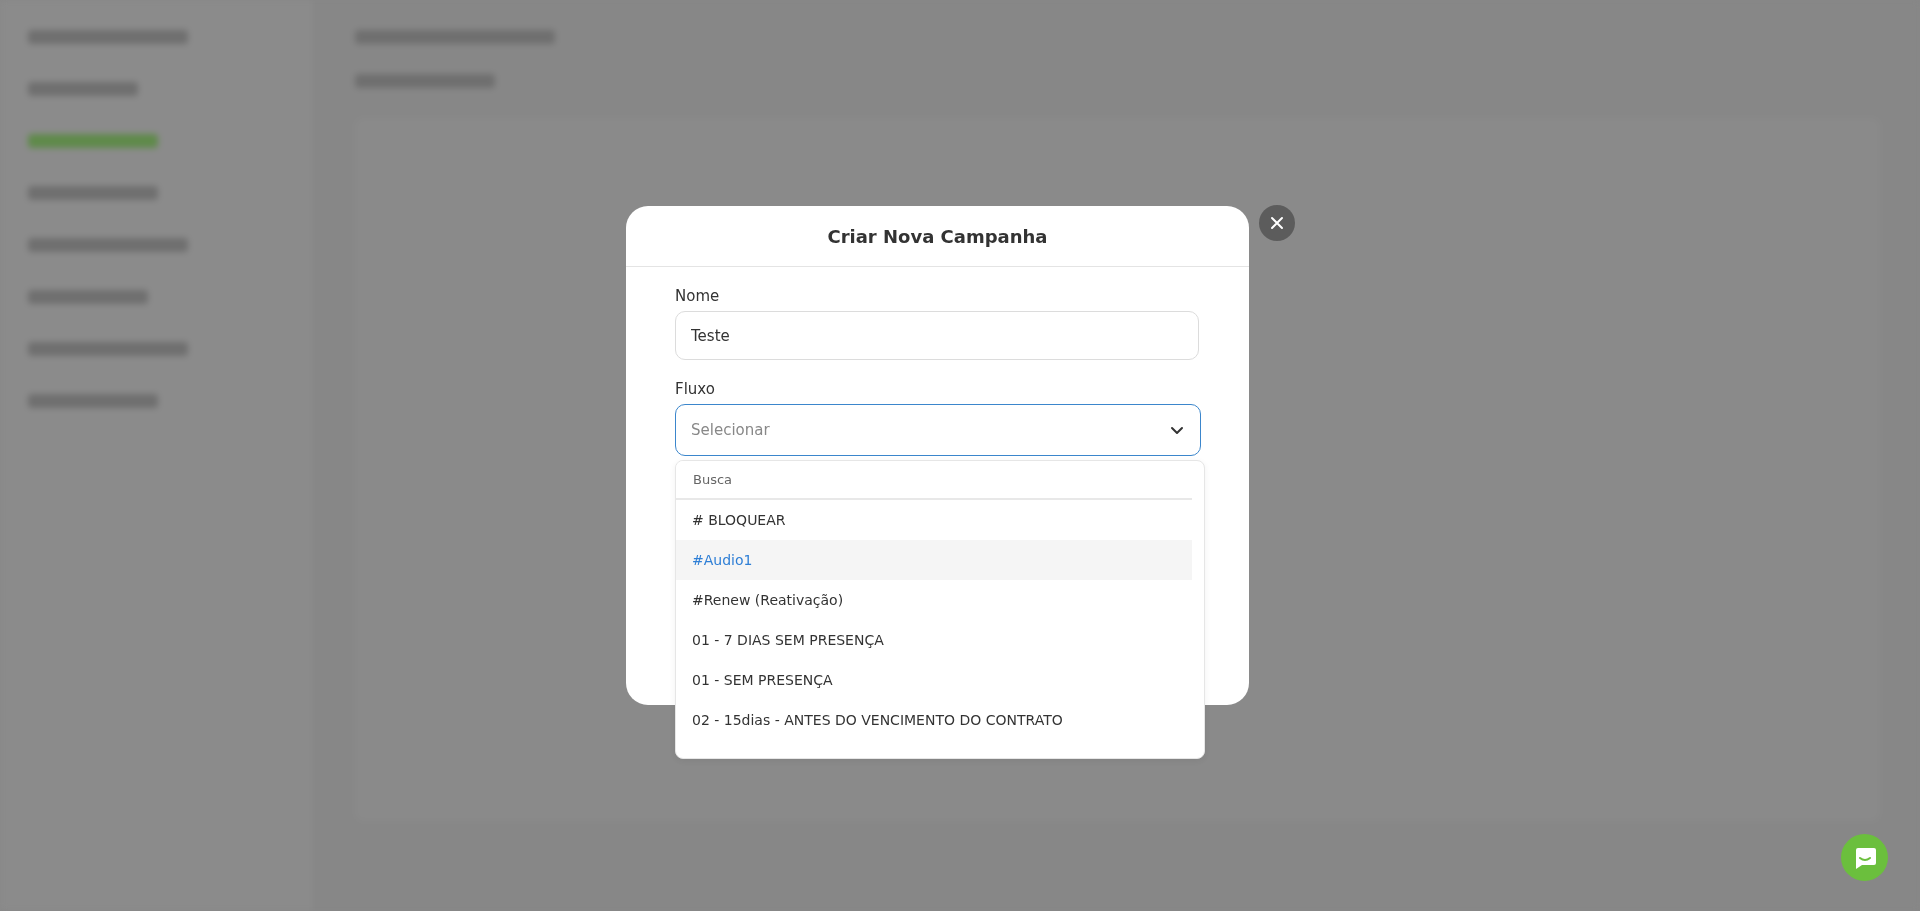 The width and height of the screenshot is (1920, 911). I want to click on dropdown-option: # BLOQUEAR, so click(934, 520).